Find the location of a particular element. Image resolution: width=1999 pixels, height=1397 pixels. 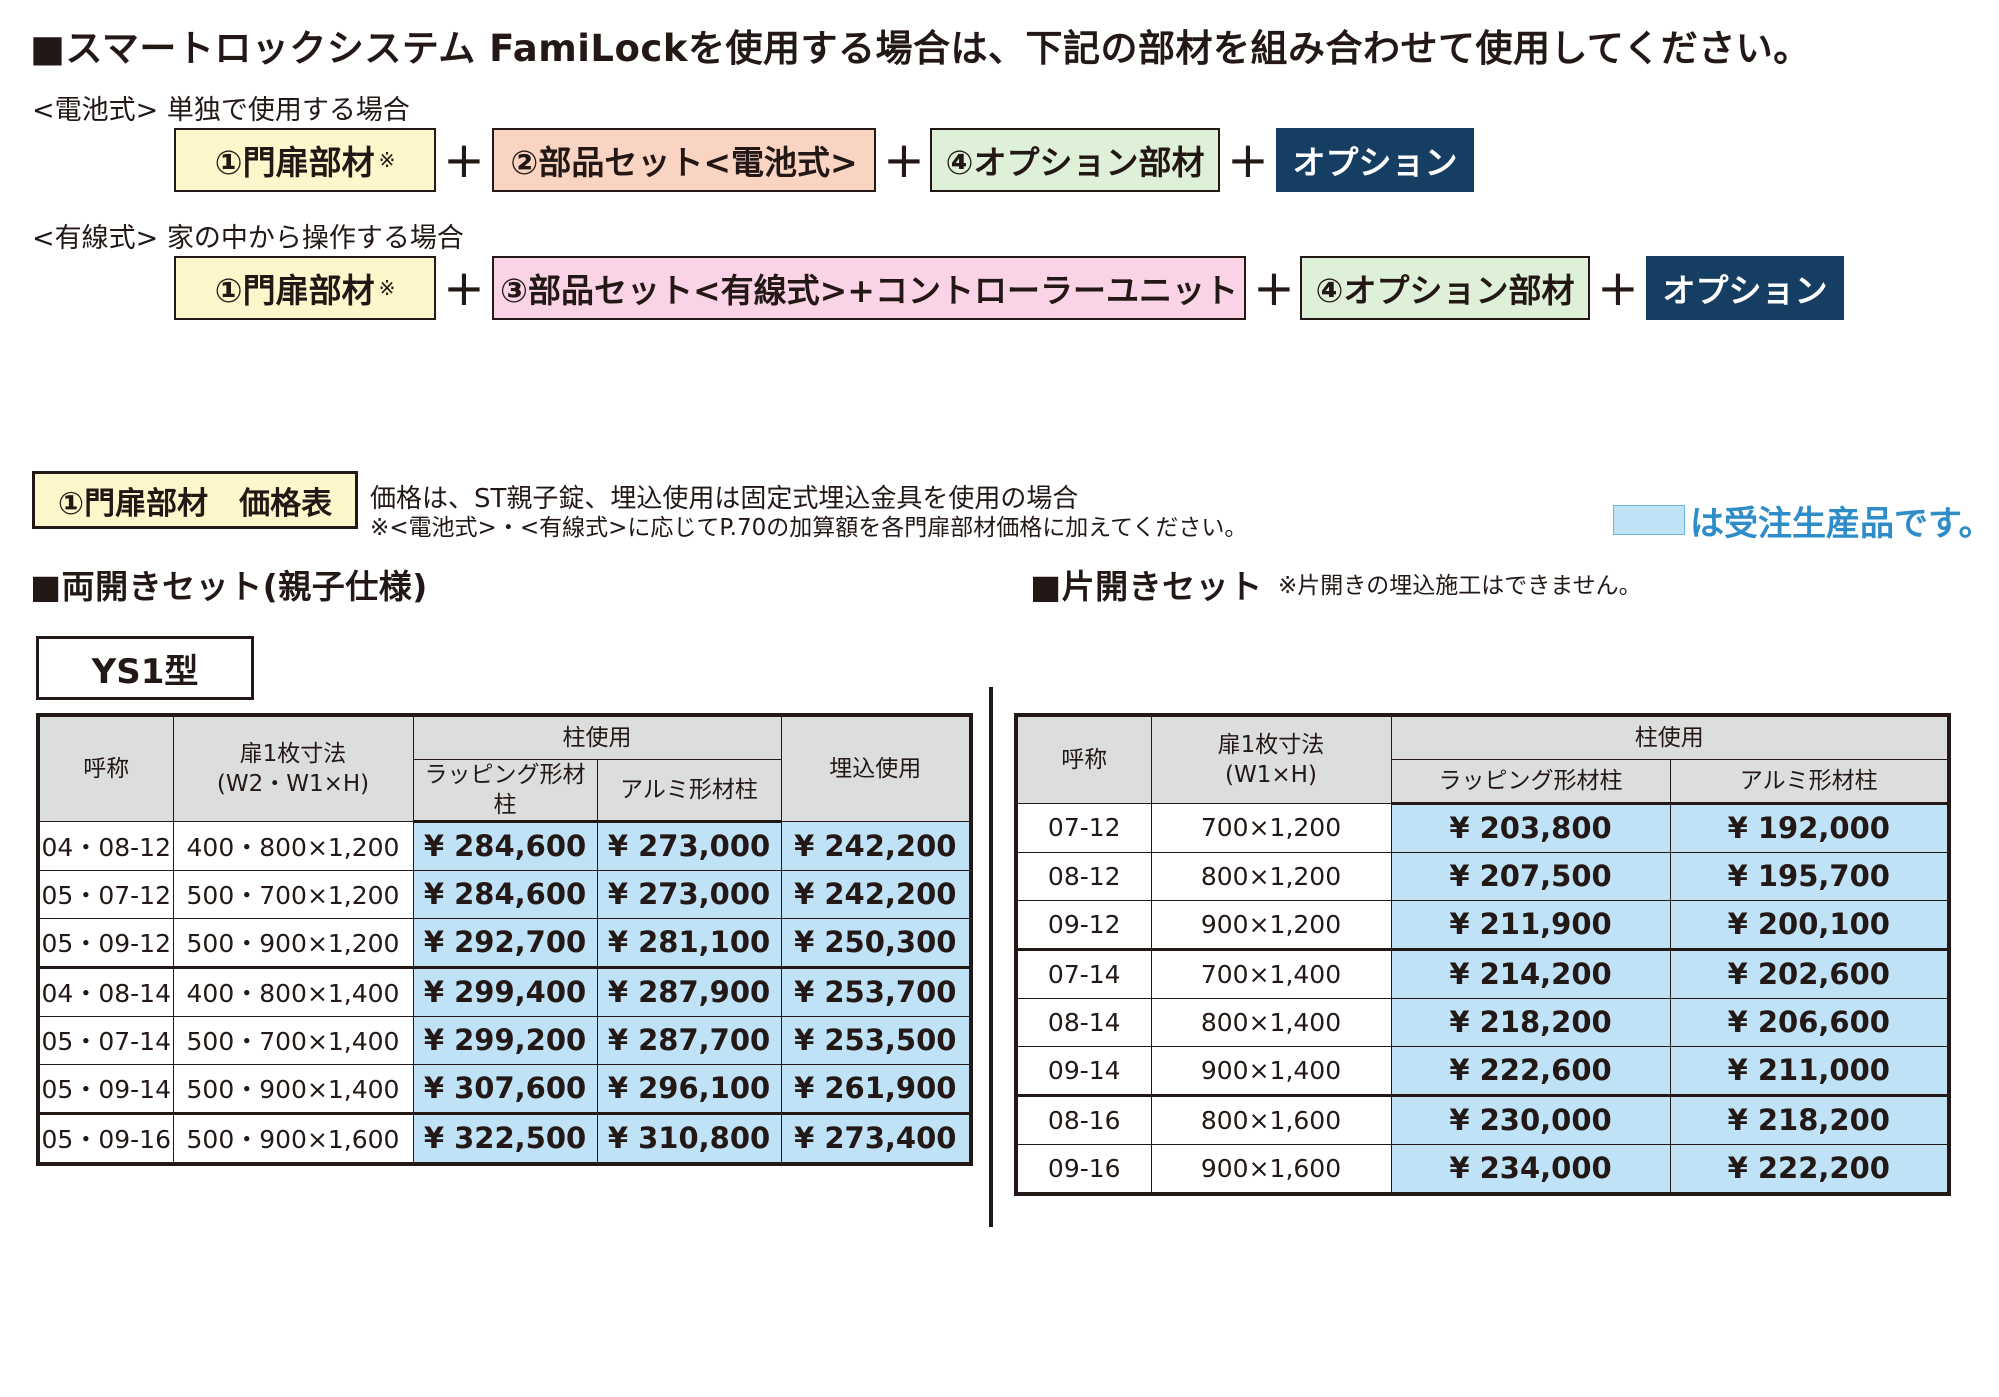

table-row: 07-14 700×1,400 ¥ 214,200 ¥ 202,600 is located at coordinates (1482, 973).